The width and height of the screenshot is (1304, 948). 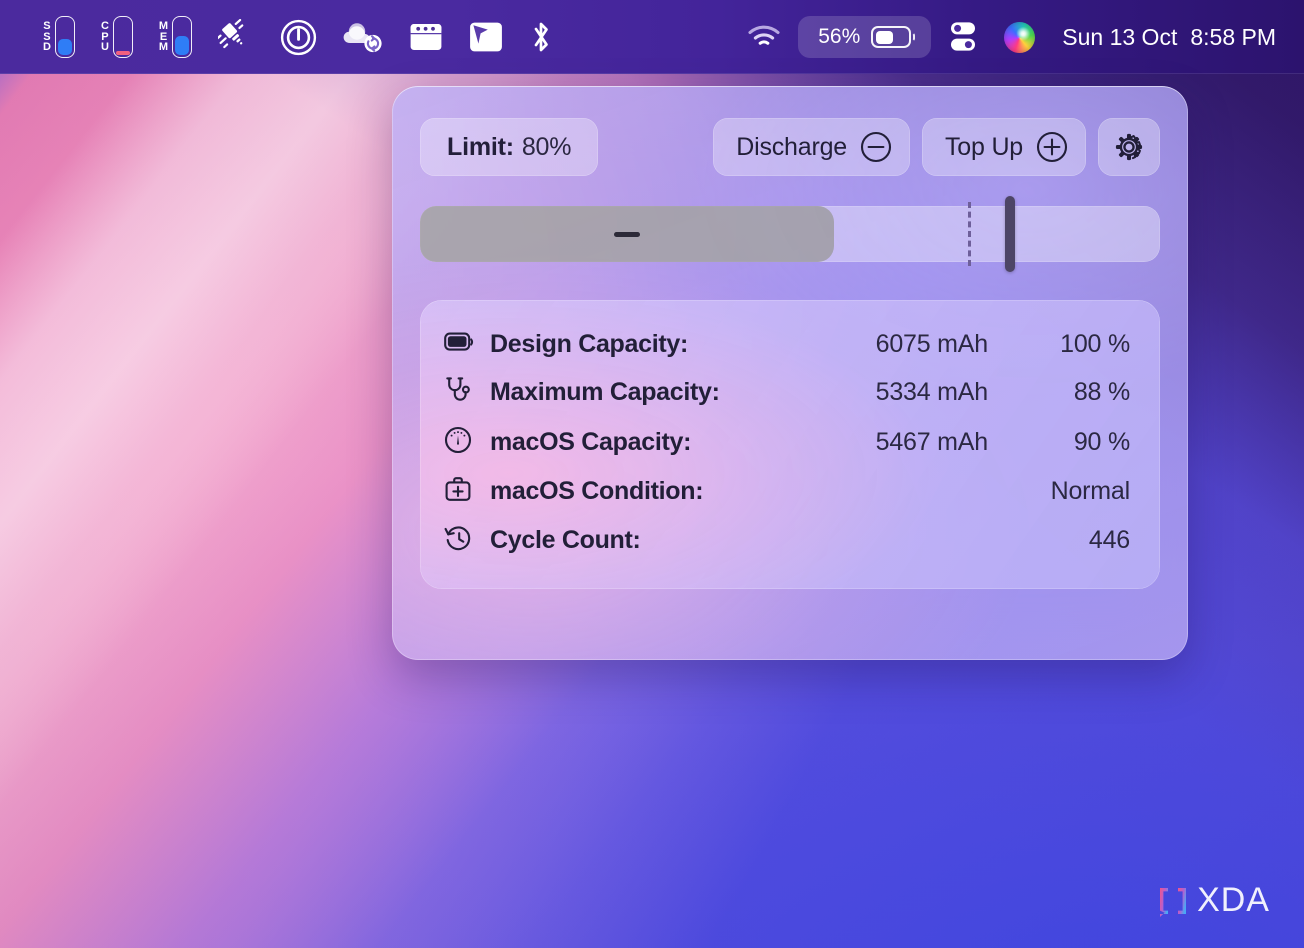 I want to click on clock-time: 8:58 PM, so click(x=1233, y=36).